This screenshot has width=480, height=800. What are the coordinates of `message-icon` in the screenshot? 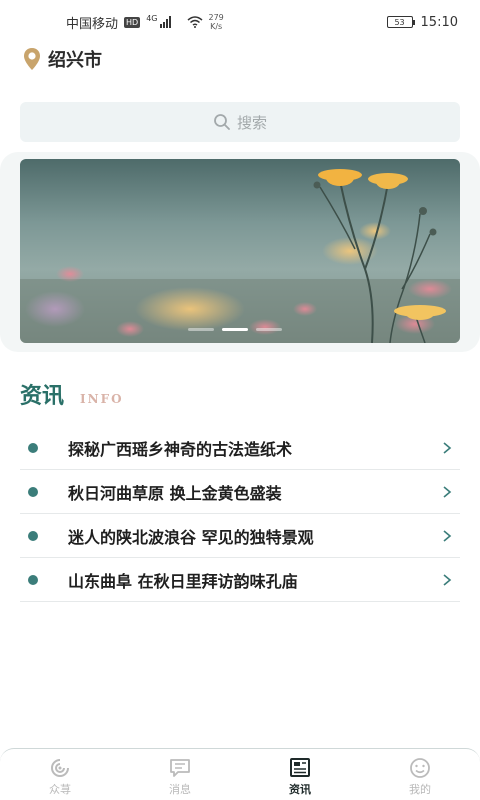 It's located at (180, 768).